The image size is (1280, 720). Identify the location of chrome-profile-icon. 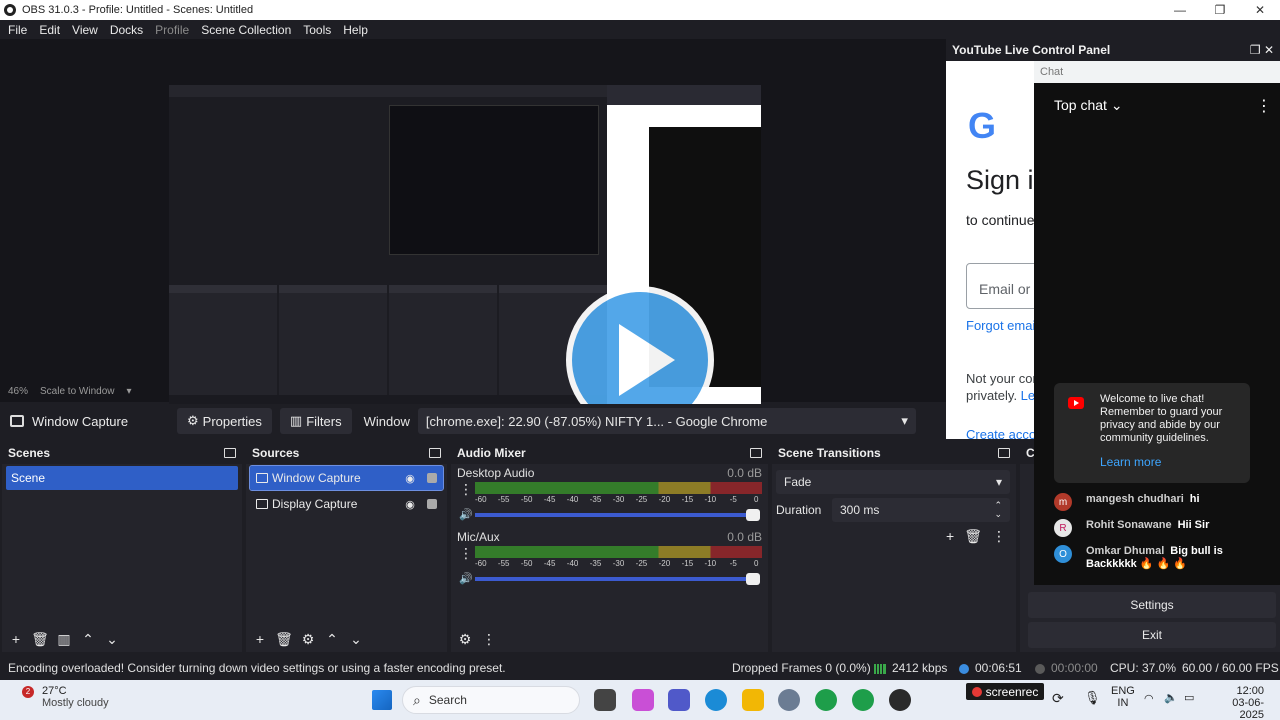
(863, 700).